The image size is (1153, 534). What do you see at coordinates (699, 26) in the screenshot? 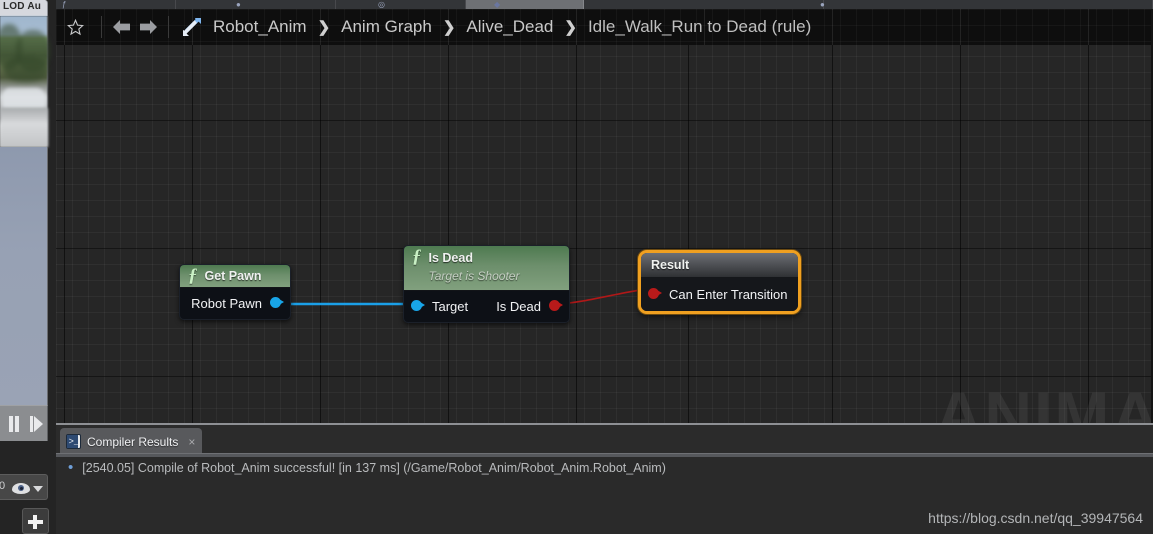
I see `breadcrumb-item-rule: Idle_Walk_Run to Dead (rule)` at bounding box center [699, 26].